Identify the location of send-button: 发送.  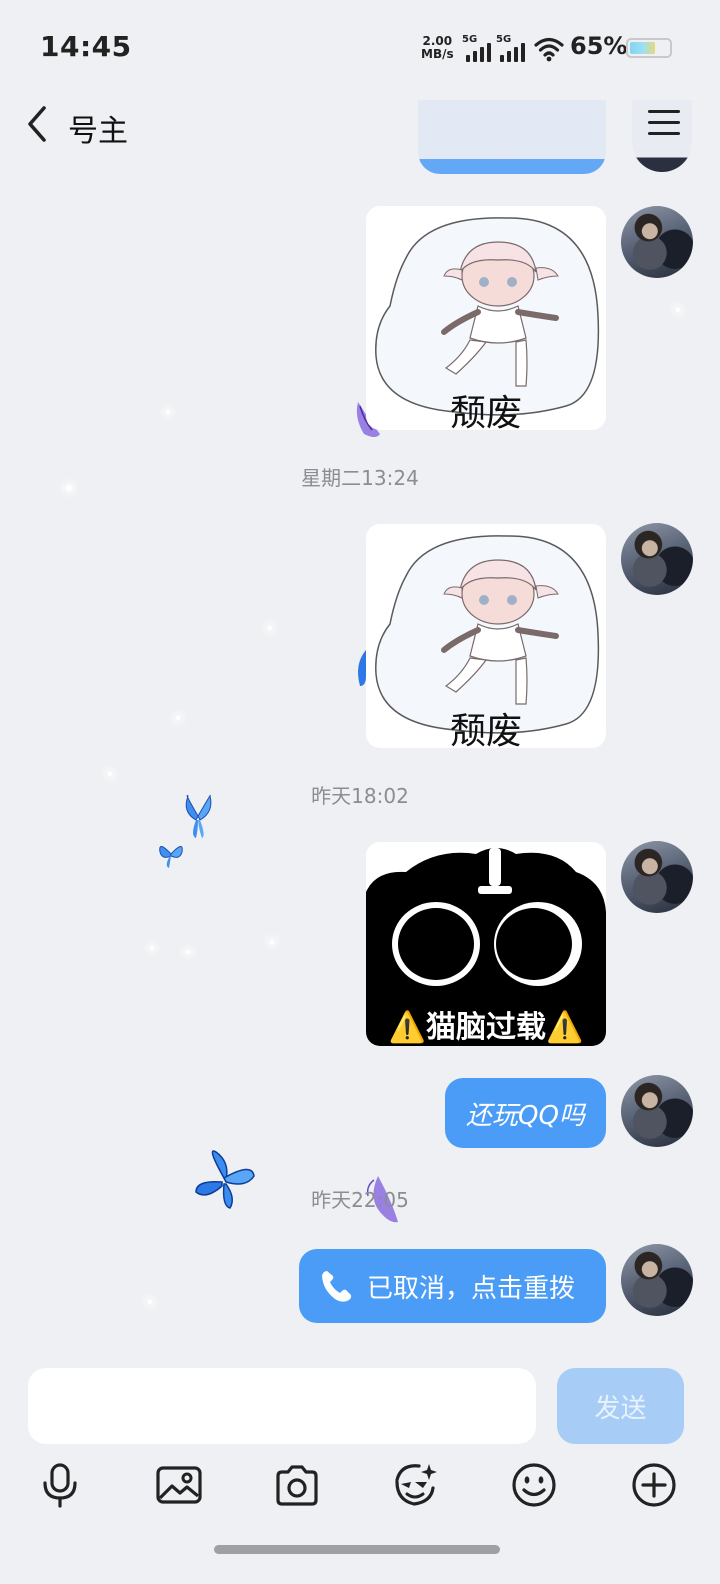
(620, 1406).